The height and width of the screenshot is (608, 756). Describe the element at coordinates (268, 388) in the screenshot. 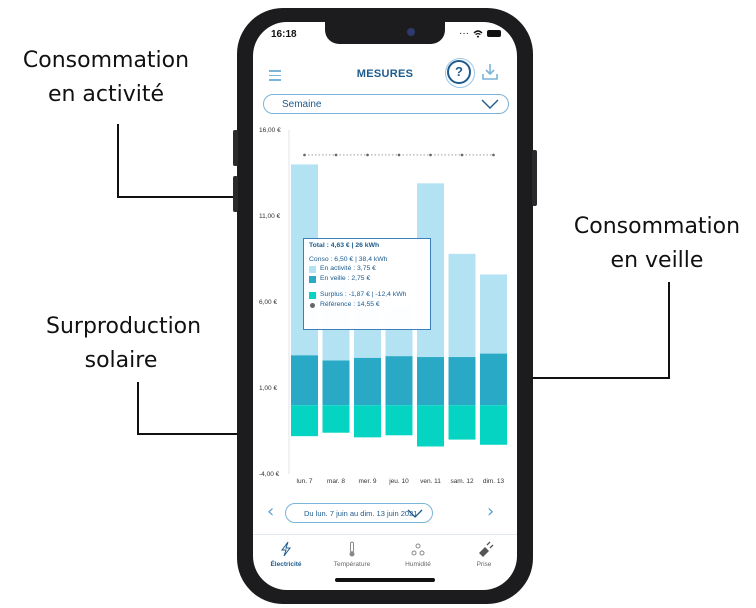

I see `y-tick-label: 1,00 €` at that location.